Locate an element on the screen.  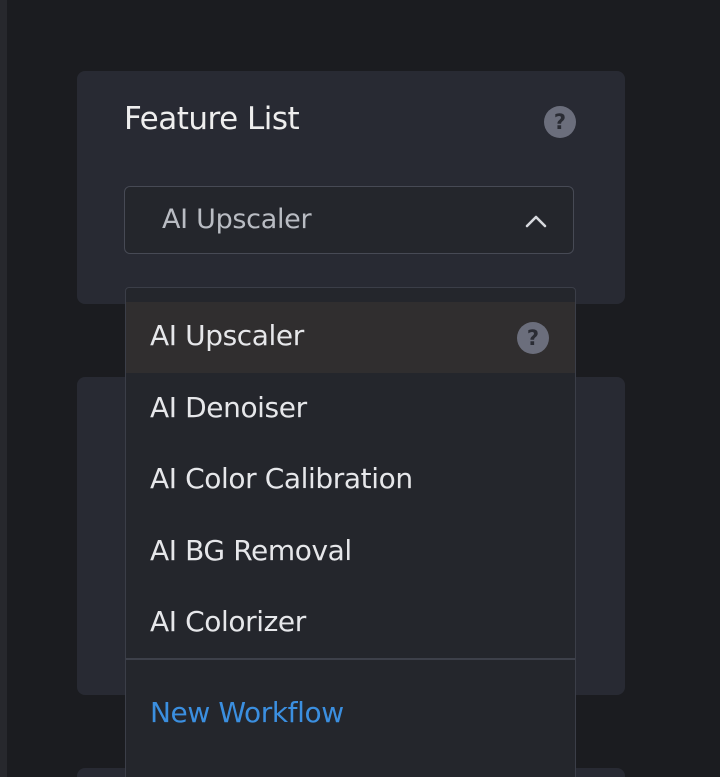
new-workflow-link: New Workflow is located at coordinates (247, 712).